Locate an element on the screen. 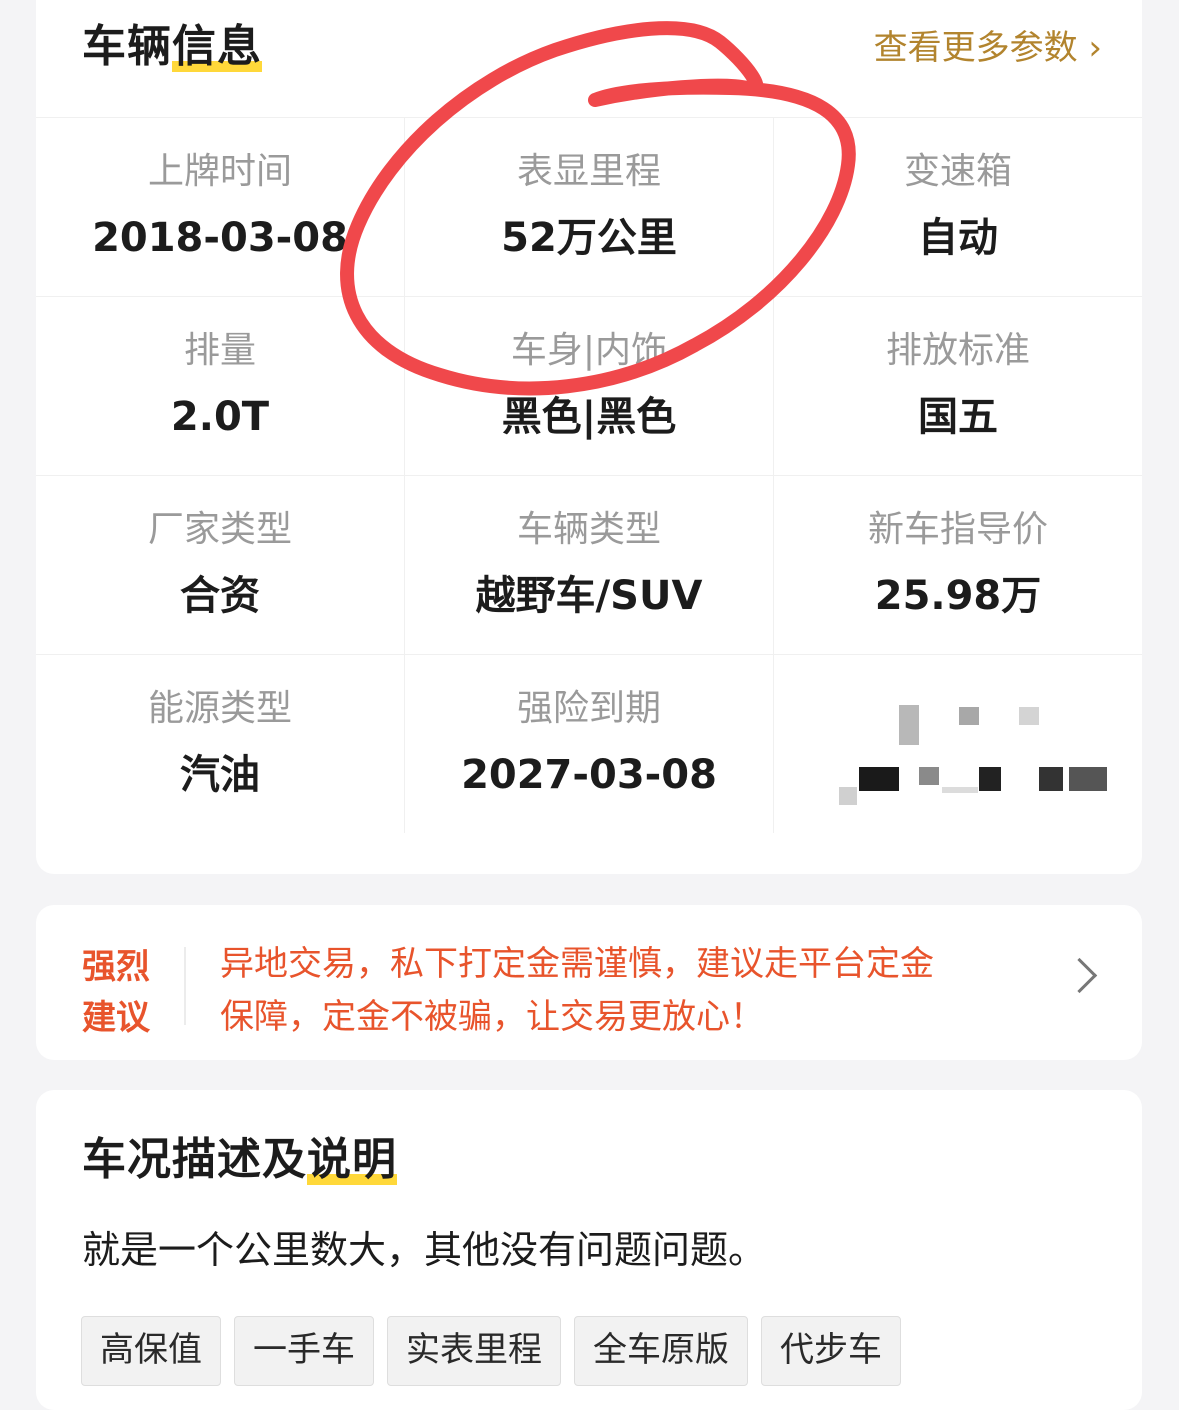 This screenshot has height=1410, width=1179. param-cell-insurance-expiry: 强险到期 2027-03-08 is located at coordinates (589, 744).